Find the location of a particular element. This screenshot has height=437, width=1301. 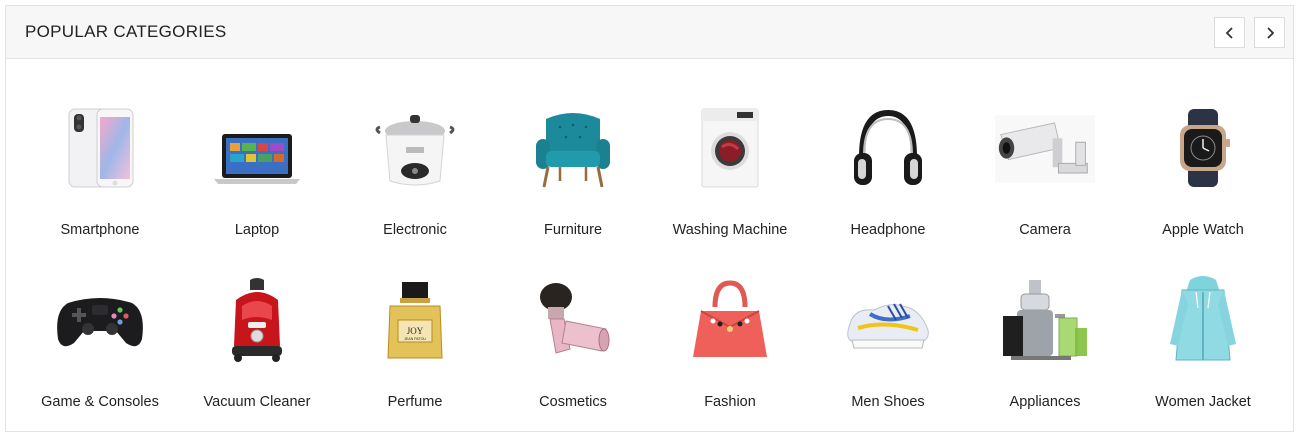

category-label: Camera is located at coordinates (1045, 230).